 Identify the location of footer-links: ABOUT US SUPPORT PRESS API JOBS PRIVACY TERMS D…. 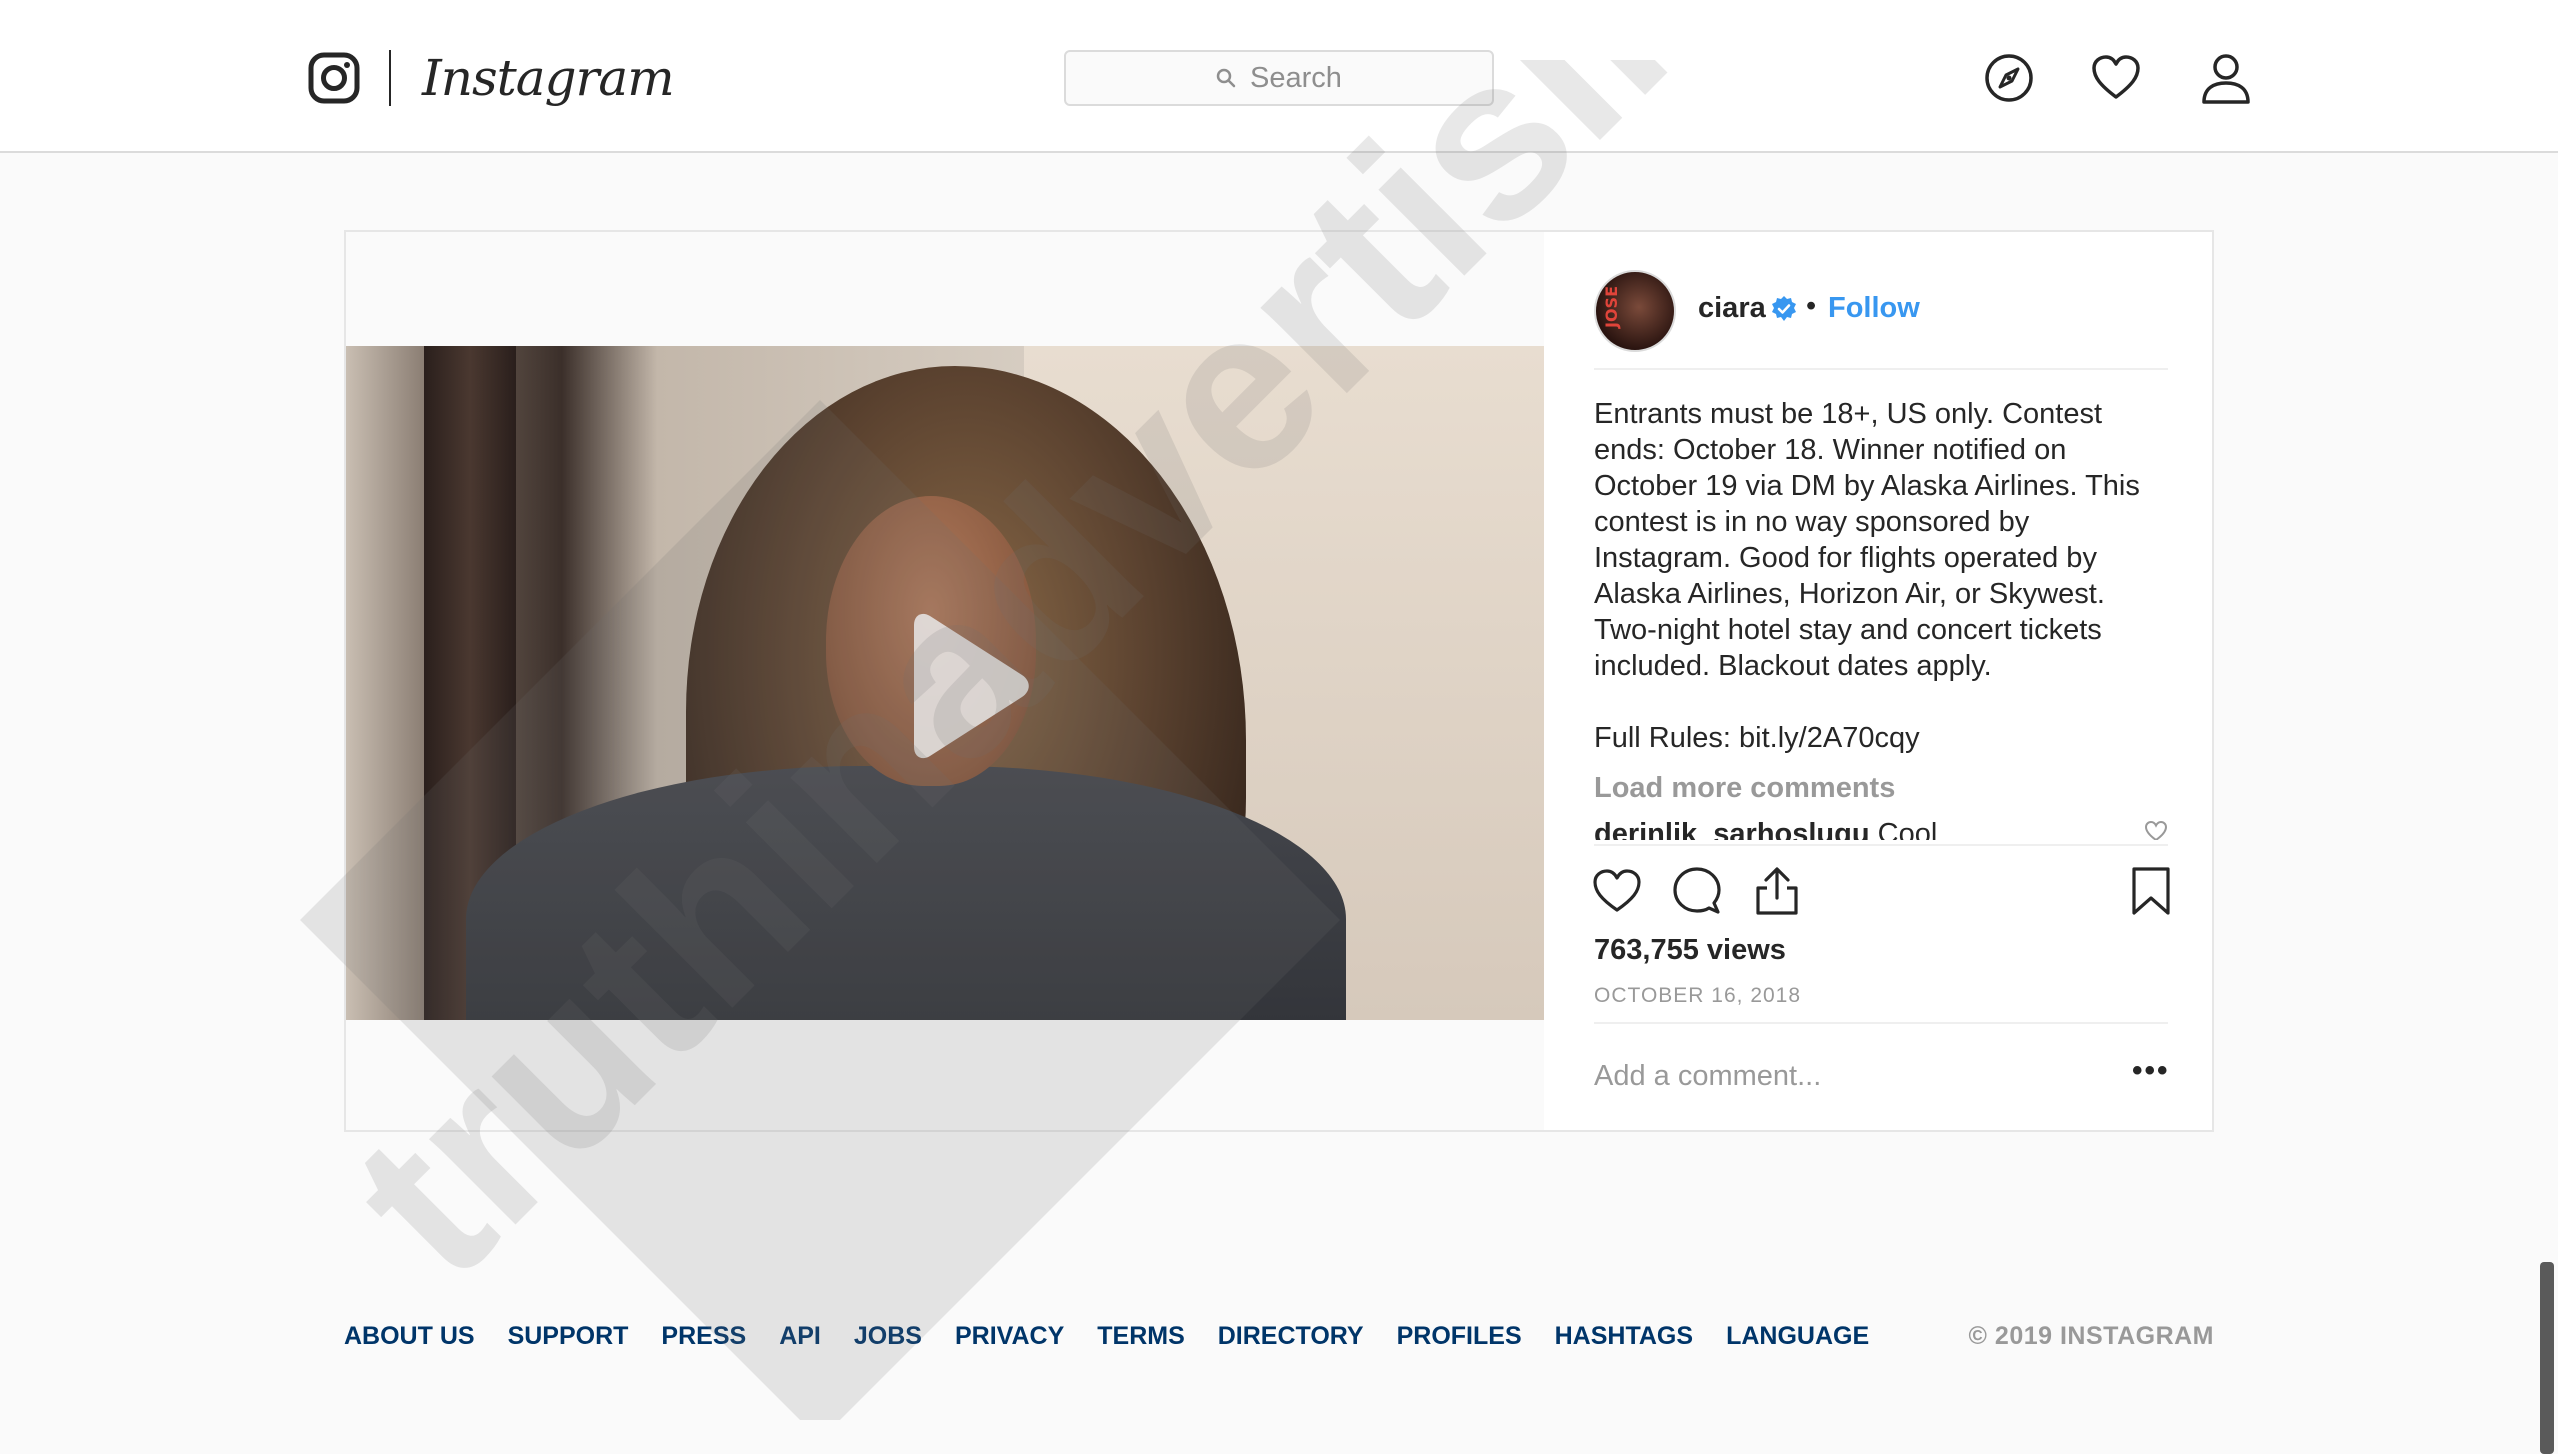
(1106, 1336).